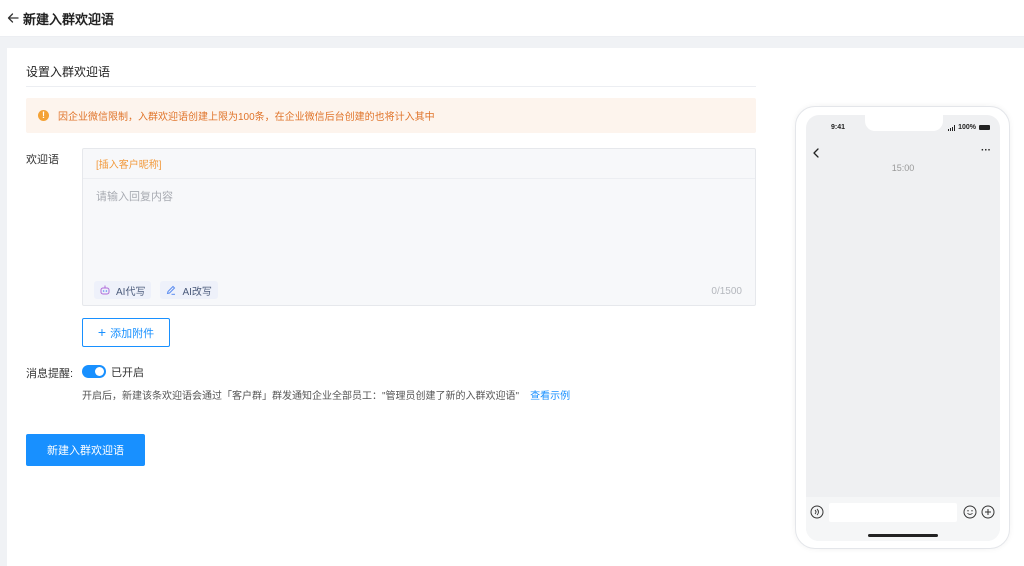 The height and width of the screenshot is (566, 1024). What do you see at coordinates (69, 19) in the screenshot?
I see `page-title: 新建入群欢迎语` at bounding box center [69, 19].